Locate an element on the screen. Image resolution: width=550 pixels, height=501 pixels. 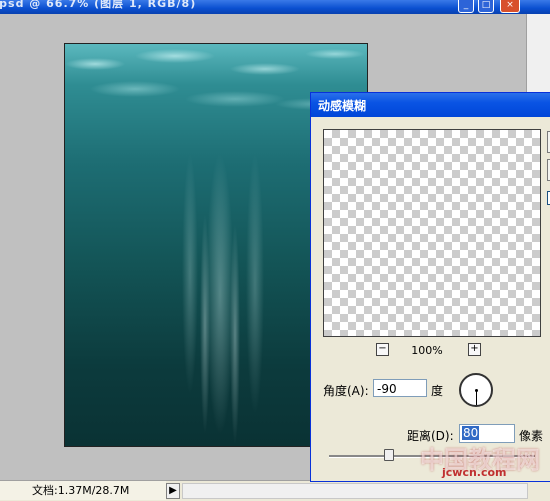
zoom-out-button: − is located at coordinates (382, 349).